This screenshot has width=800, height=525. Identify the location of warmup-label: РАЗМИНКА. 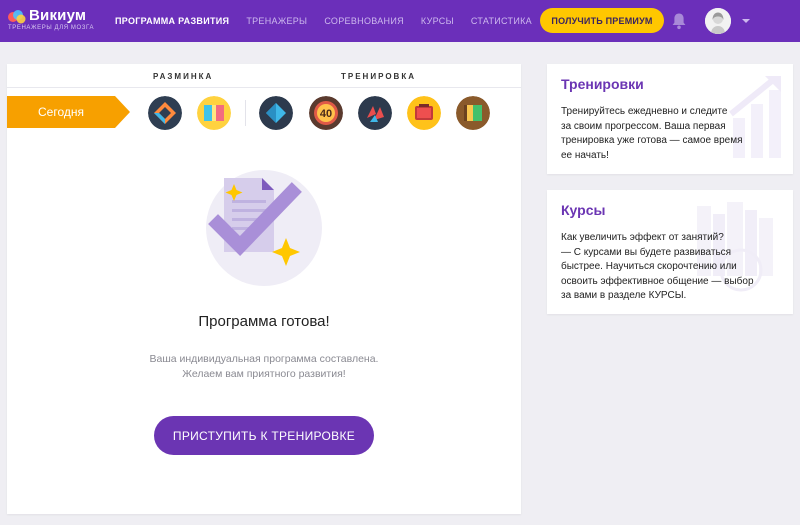
(183, 76).